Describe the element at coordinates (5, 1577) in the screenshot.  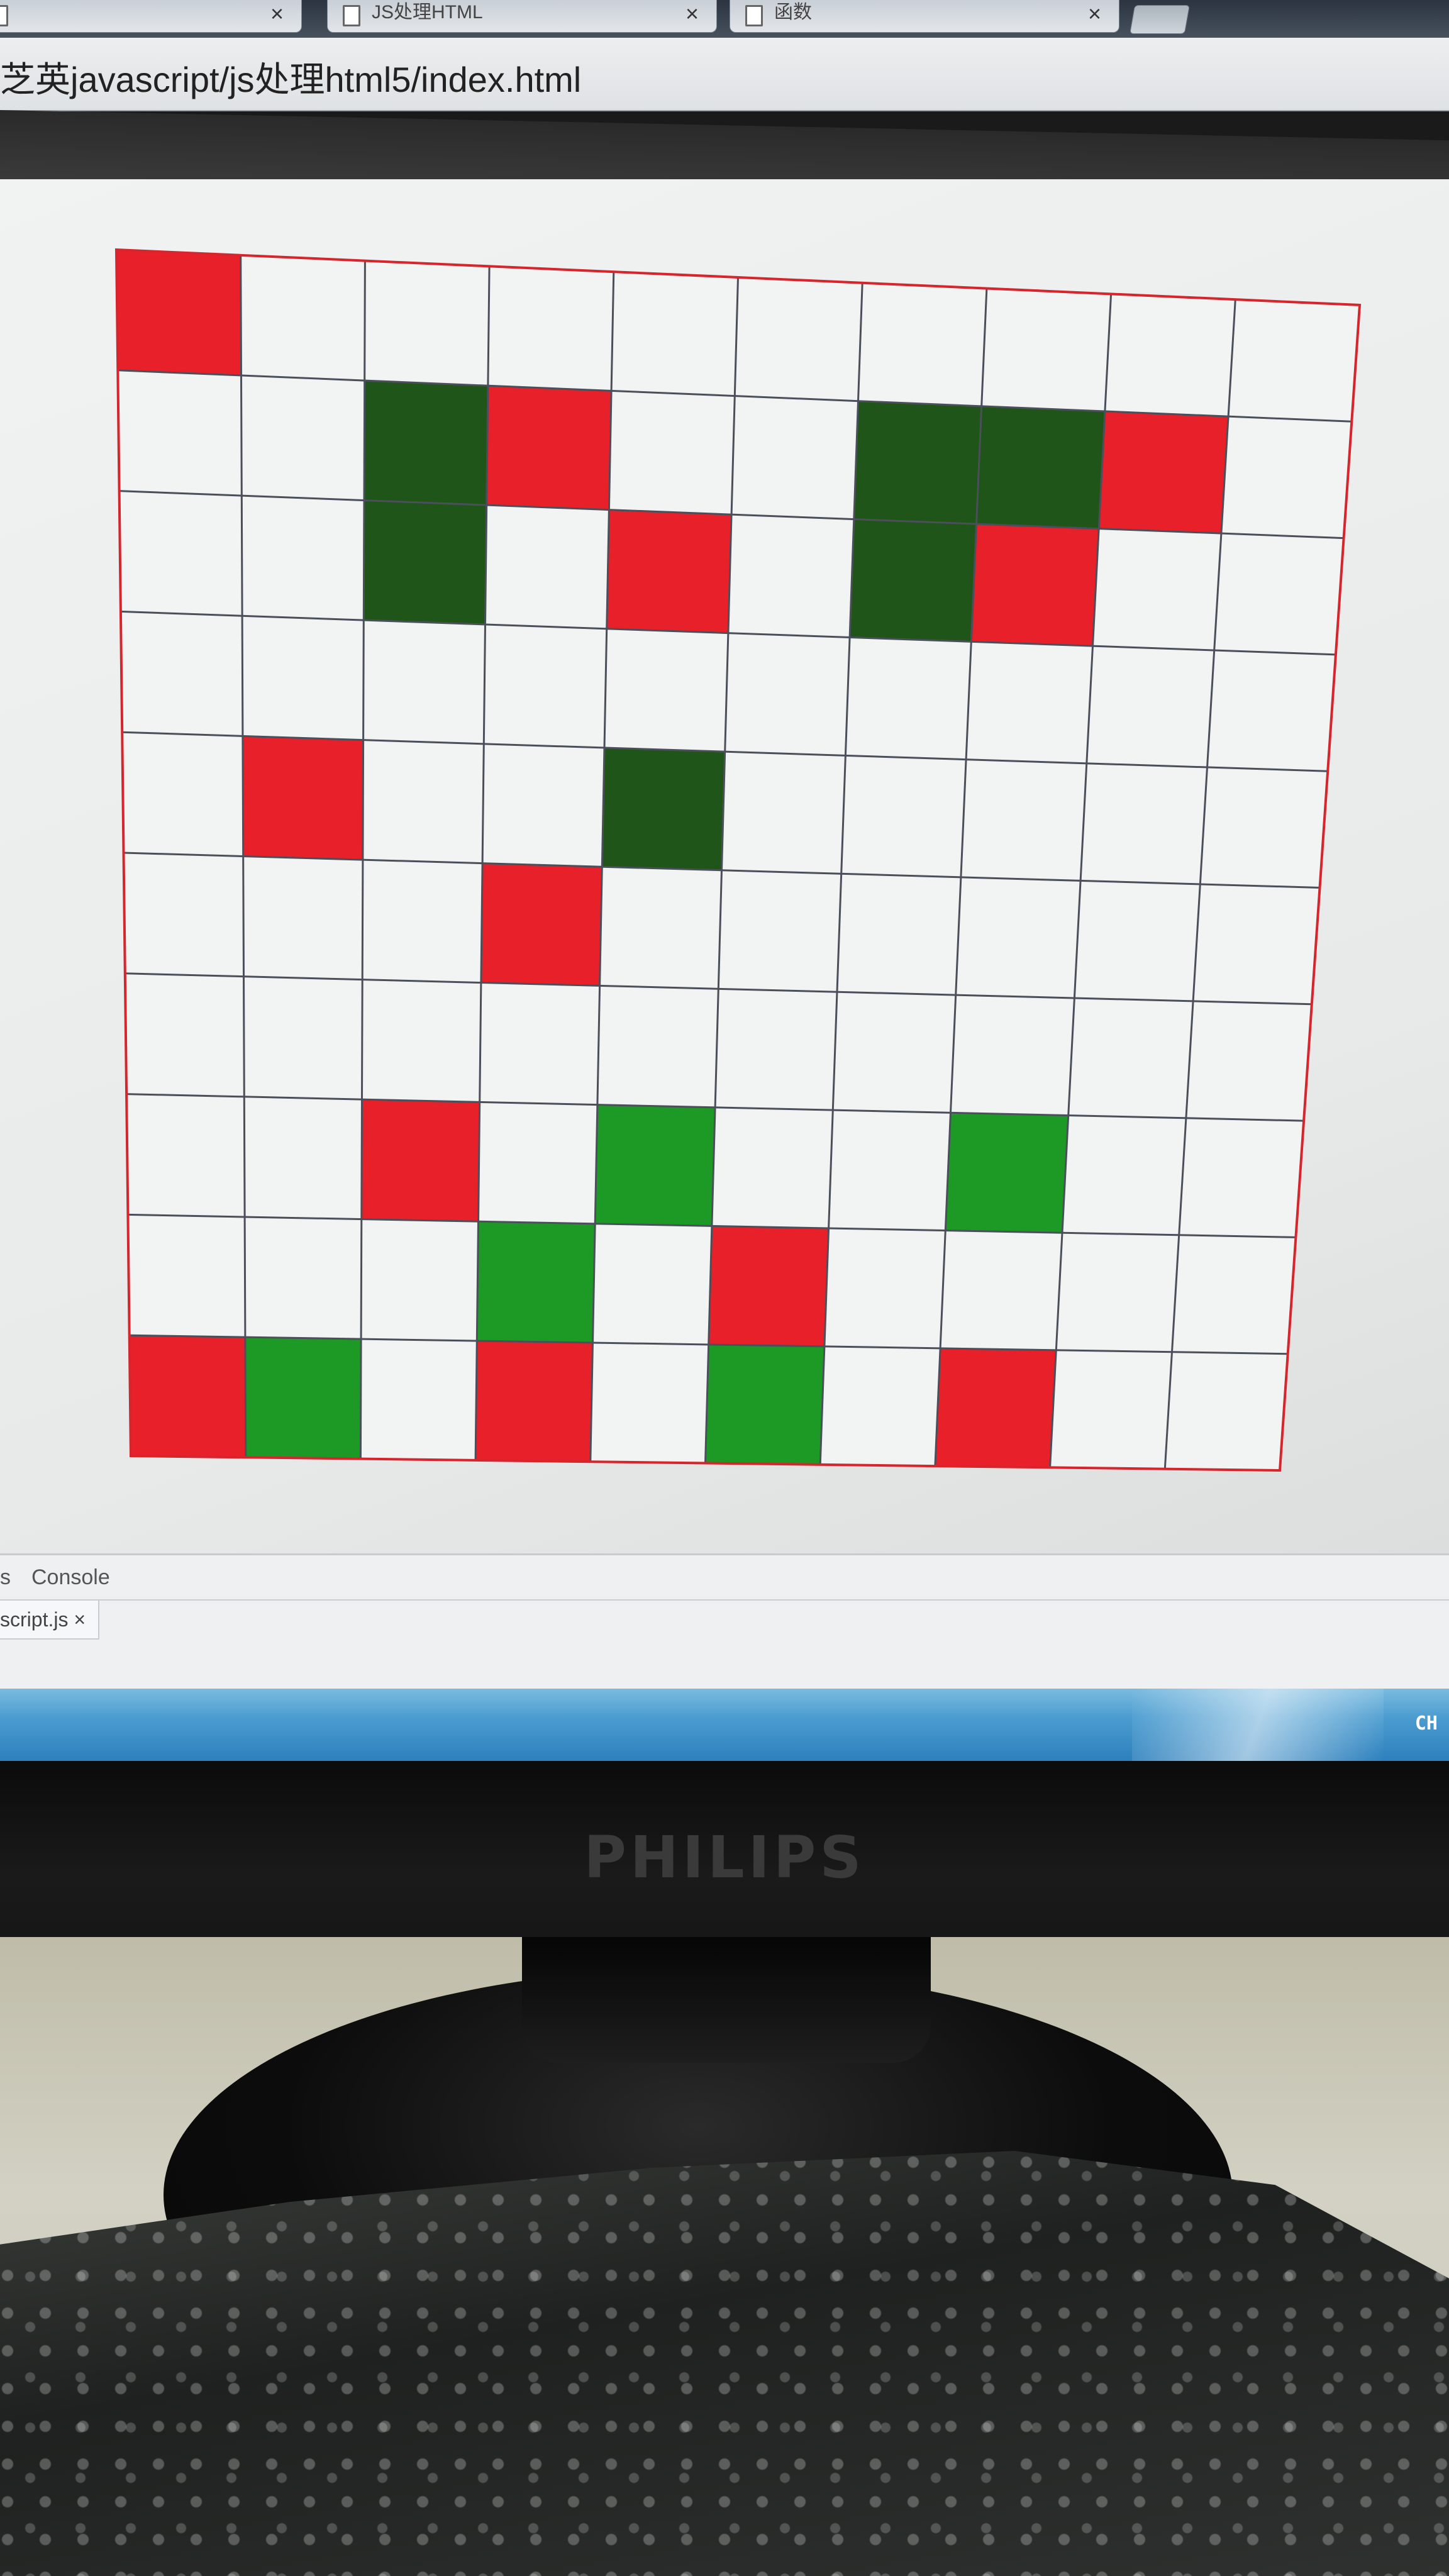
I see `devtools-tab-partial: s` at that location.